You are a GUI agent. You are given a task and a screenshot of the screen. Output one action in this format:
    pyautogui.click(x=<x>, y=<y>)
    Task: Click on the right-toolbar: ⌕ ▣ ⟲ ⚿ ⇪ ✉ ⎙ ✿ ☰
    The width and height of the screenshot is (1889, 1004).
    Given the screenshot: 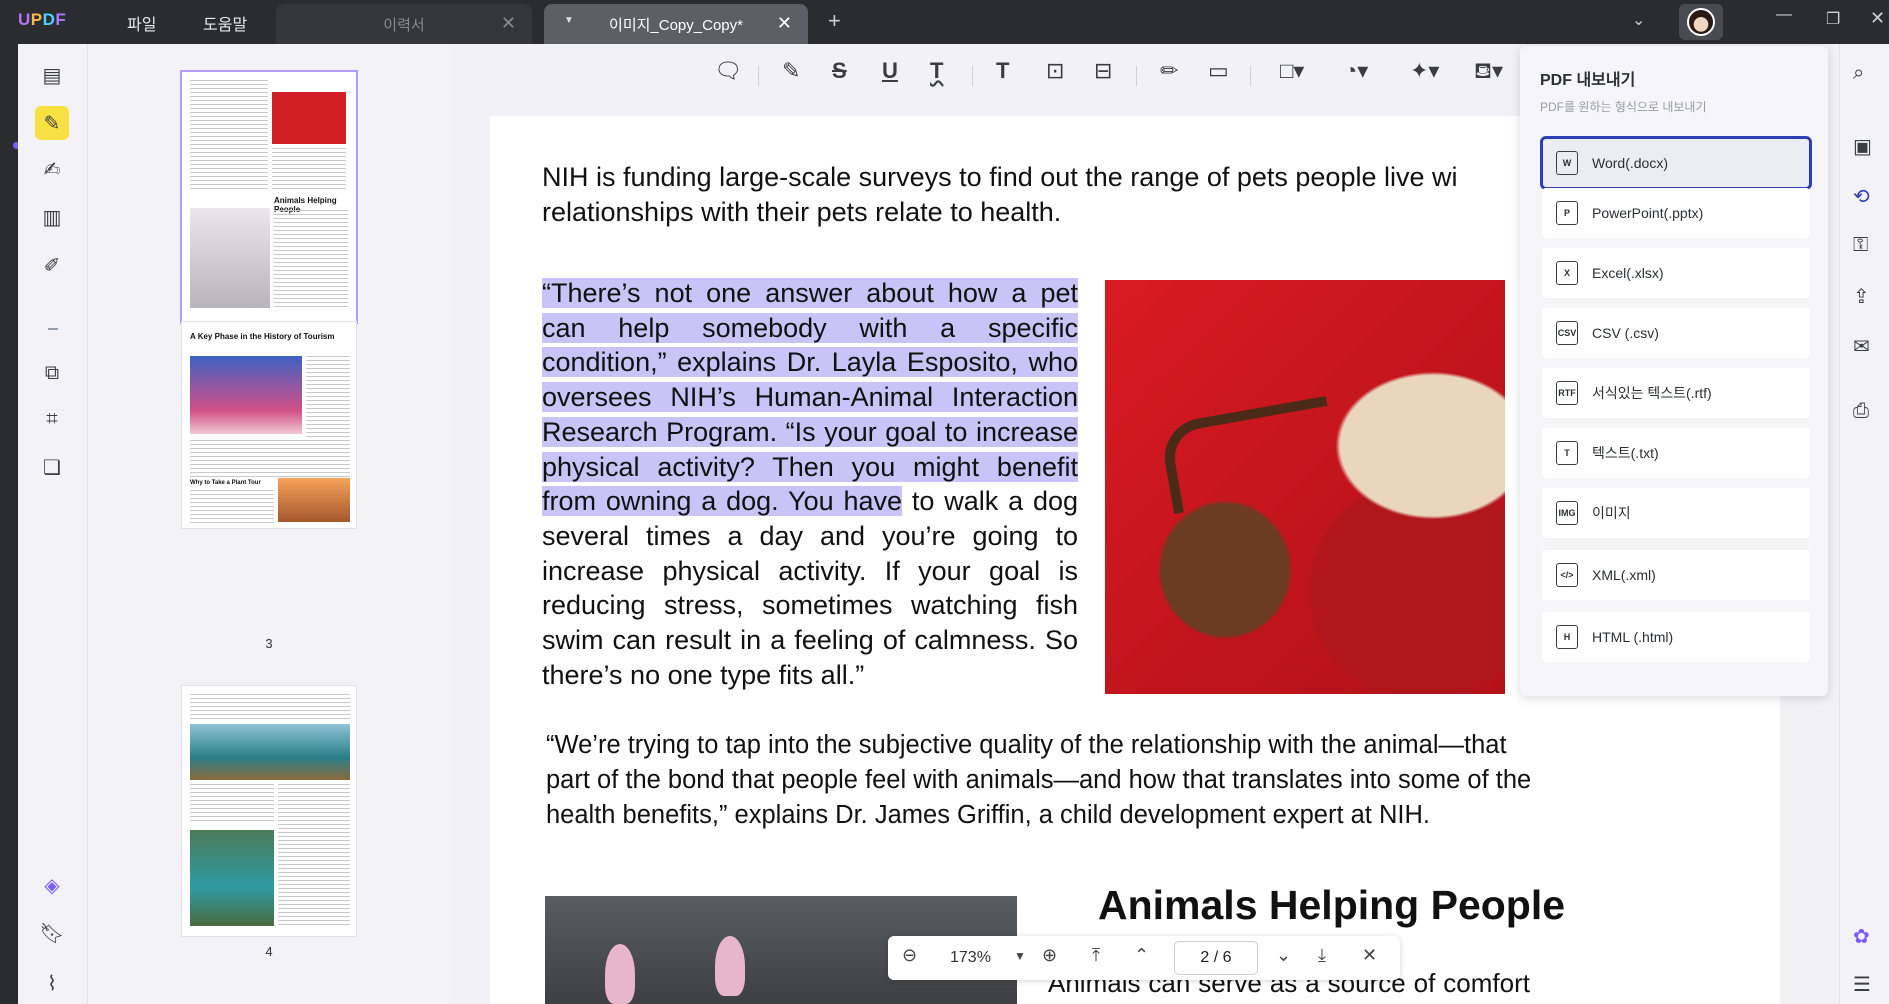 What is the action you would take?
    pyautogui.click(x=1864, y=524)
    